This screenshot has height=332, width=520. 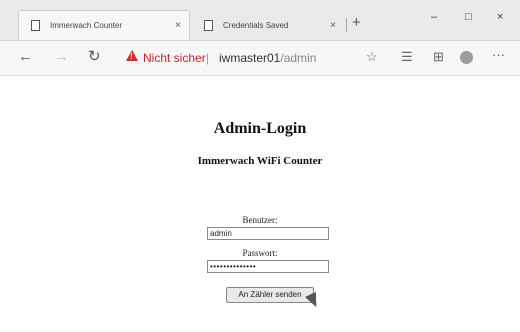 I want to click on favorite-star-icon: ☆, so click(x=372, y=57).